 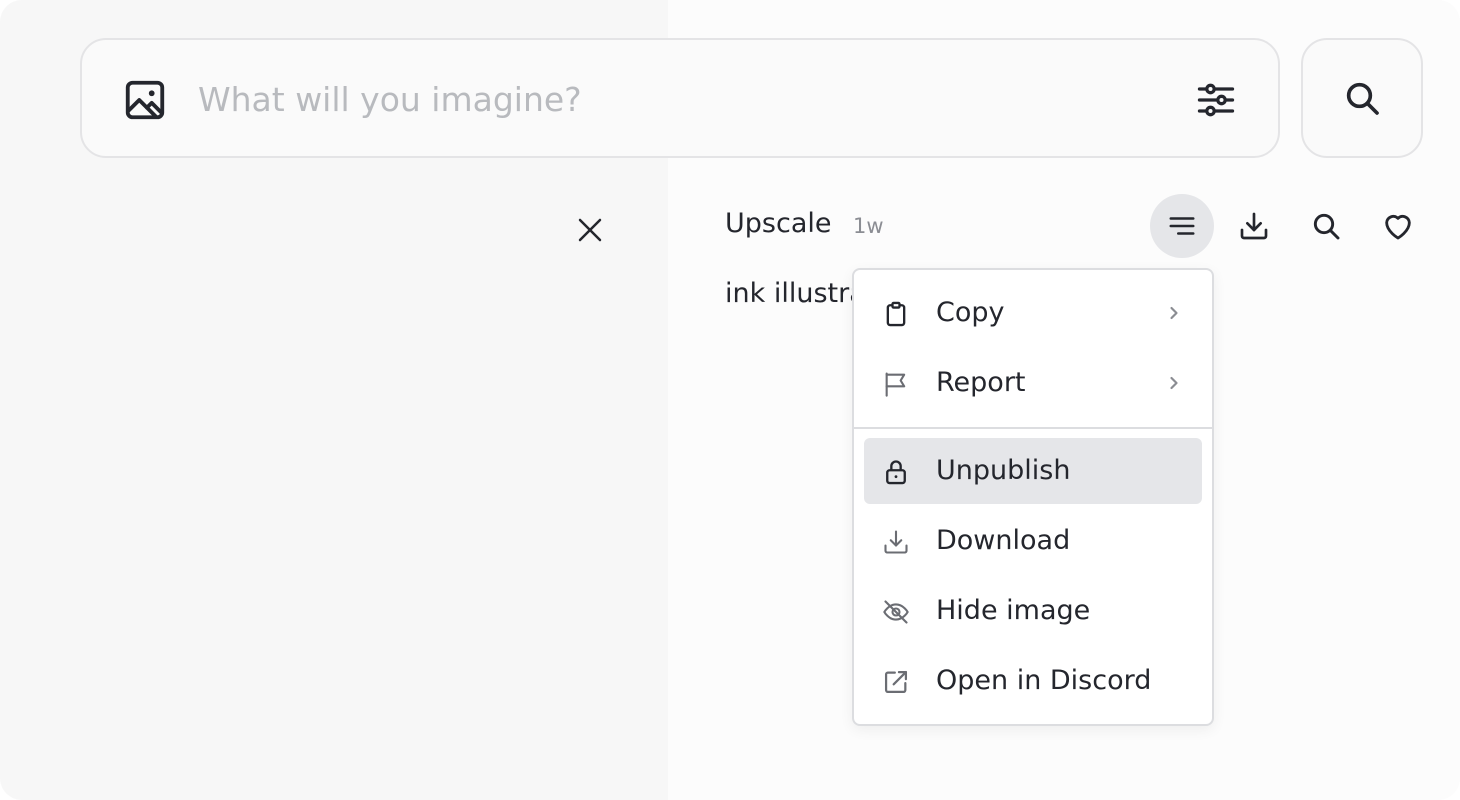 I want to click on image-icon, so click(x=145, y=100).